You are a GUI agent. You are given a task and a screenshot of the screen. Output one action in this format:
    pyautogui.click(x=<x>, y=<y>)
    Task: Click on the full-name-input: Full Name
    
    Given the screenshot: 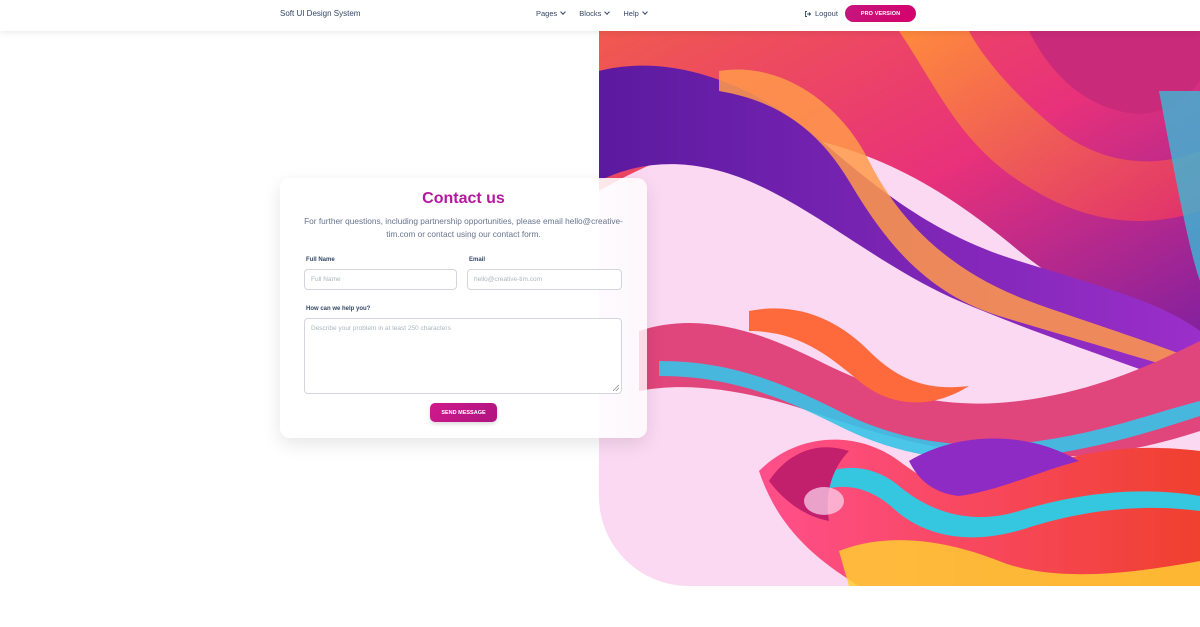 What is the action you would take?
    pyautogui.click(x=380, y=279)
    